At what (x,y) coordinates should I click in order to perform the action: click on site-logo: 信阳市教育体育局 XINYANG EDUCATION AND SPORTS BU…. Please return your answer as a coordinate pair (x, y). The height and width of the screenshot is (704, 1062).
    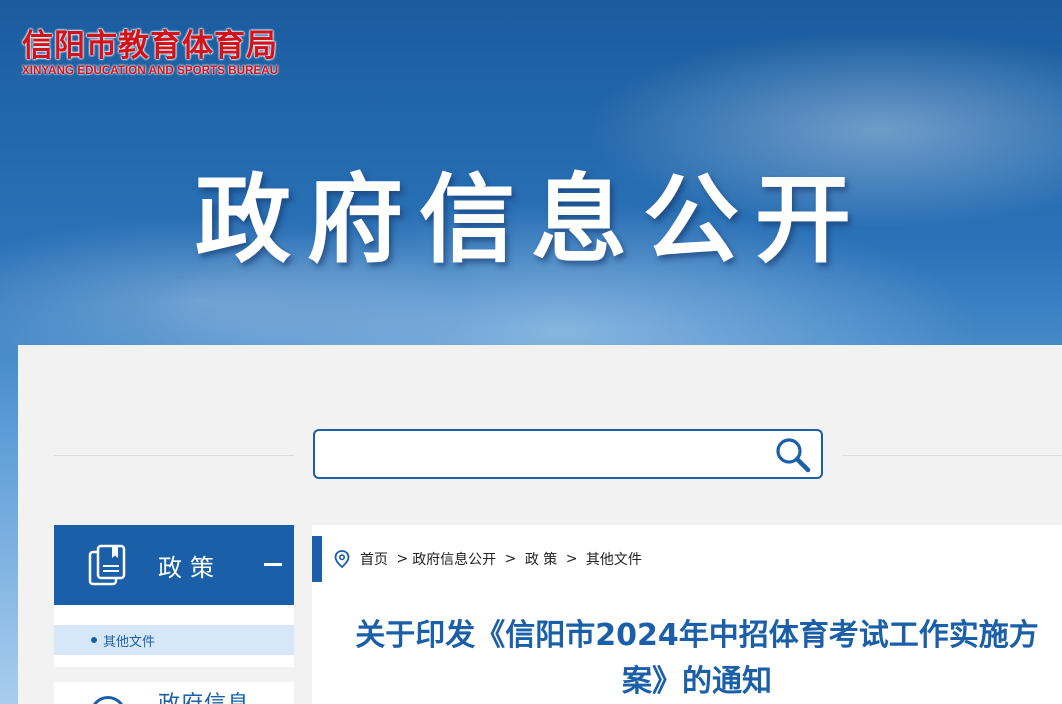
    Looking at the image, I should click on (150, 53).